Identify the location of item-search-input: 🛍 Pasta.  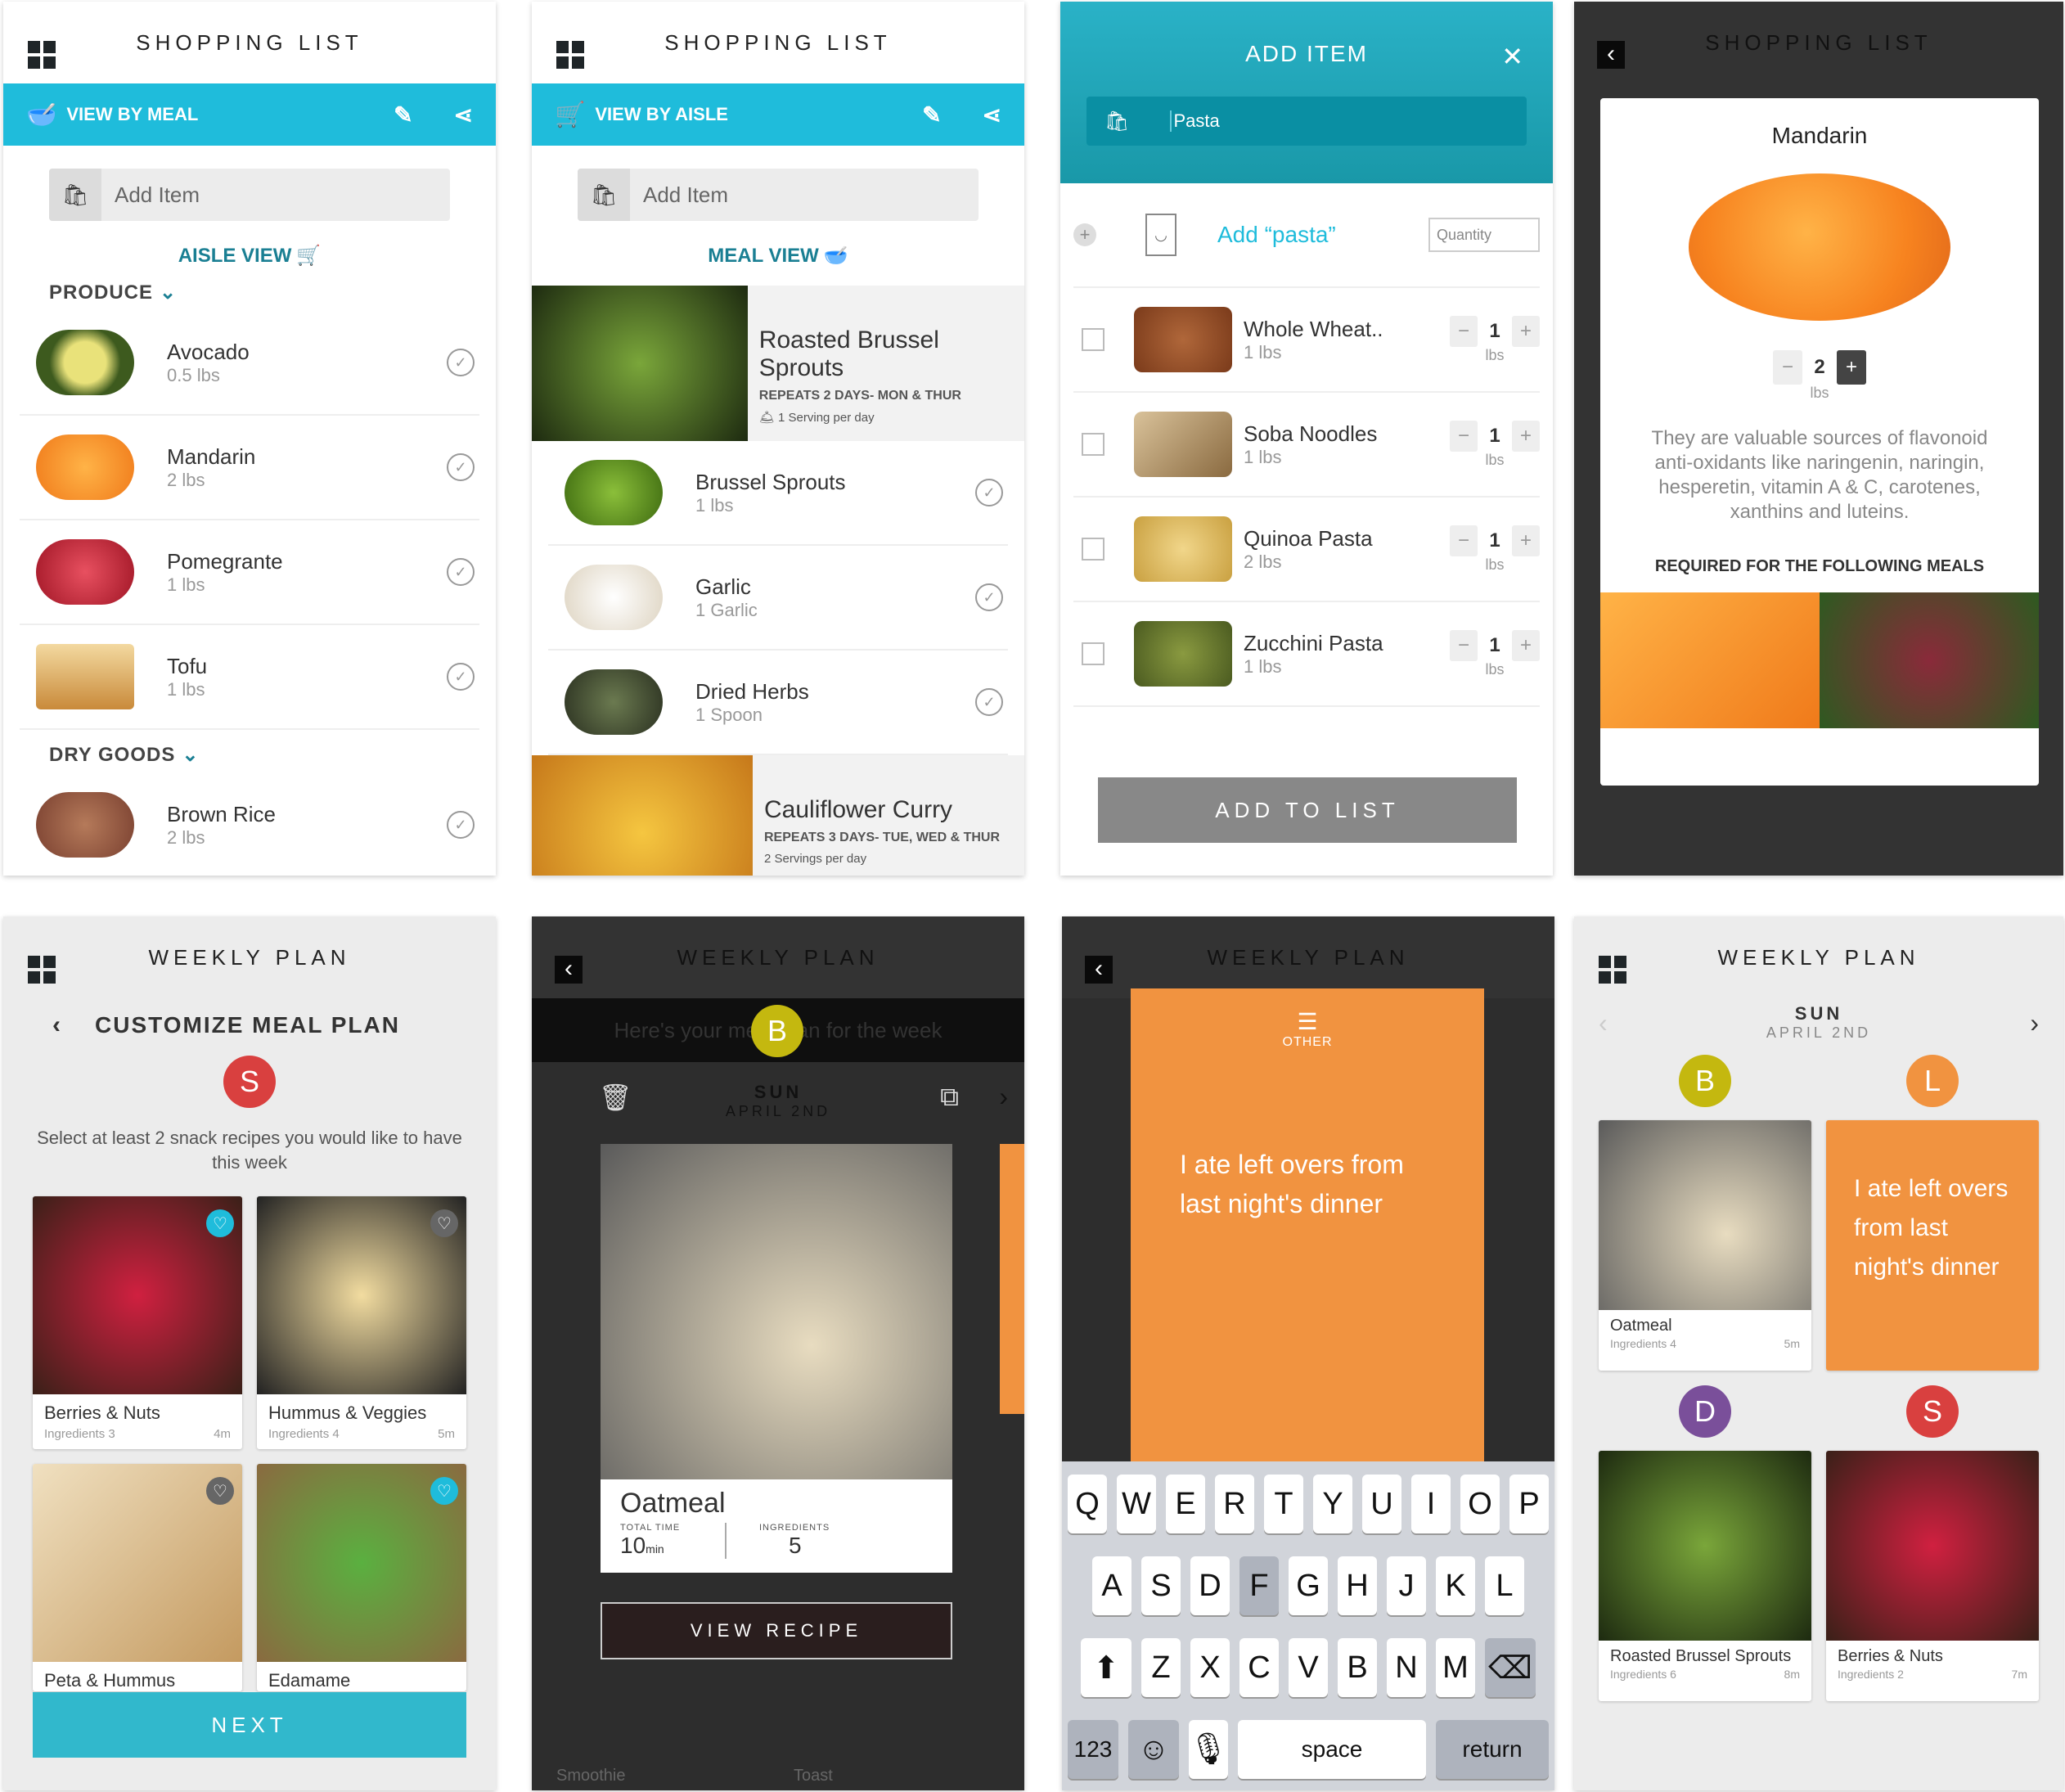
(1306, 121).